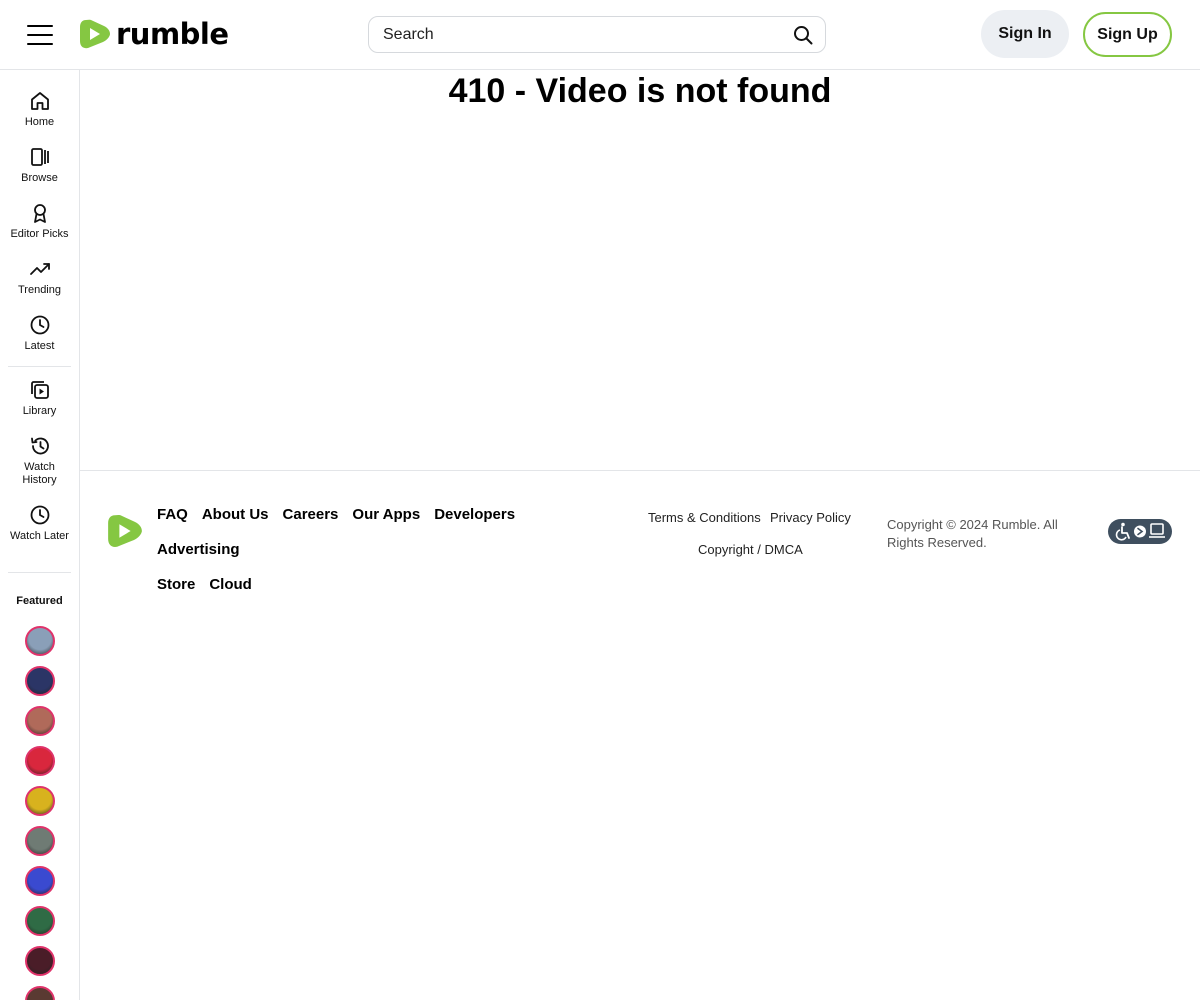 The image size is (1200, 1000). What do you see at coordinates (172, 514) in the screenshot?
I see `footer-link-faq: FAQ` at bounding box center [172, 514].